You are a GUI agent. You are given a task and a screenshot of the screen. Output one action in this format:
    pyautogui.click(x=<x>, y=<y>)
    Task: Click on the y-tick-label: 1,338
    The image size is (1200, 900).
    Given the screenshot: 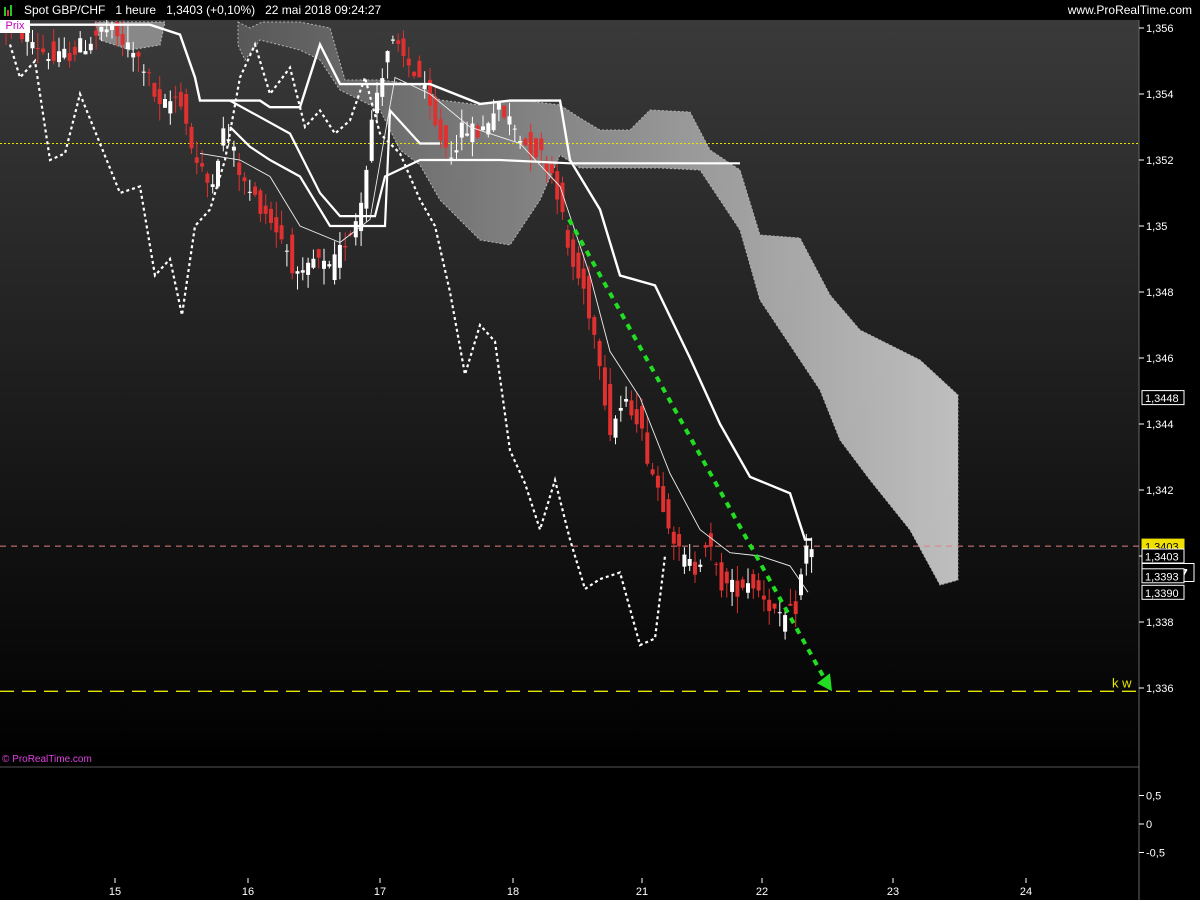 What is the action you would take?
    pyautogui.click(x=1160, y=623)
    